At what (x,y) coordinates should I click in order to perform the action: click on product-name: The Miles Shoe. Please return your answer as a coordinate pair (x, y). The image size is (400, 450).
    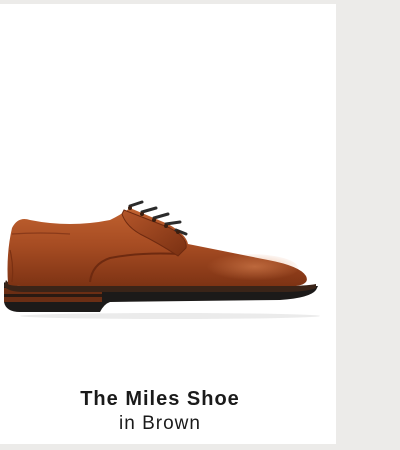
    Looking at the image, I should click on (160, 399).